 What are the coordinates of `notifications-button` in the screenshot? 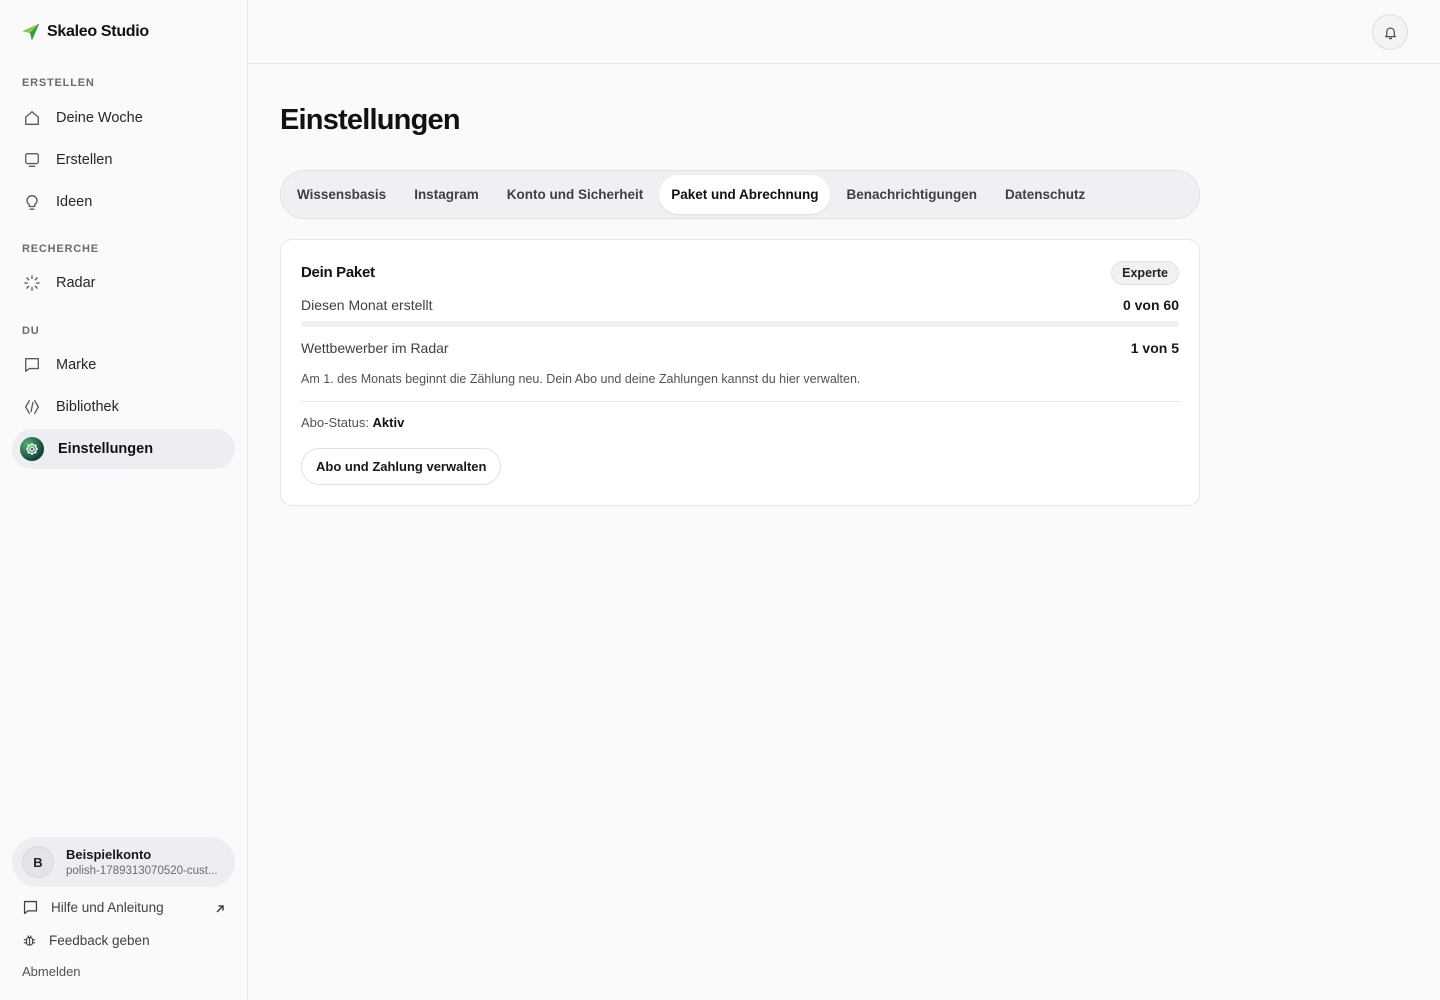 It's located at (1390, 32).